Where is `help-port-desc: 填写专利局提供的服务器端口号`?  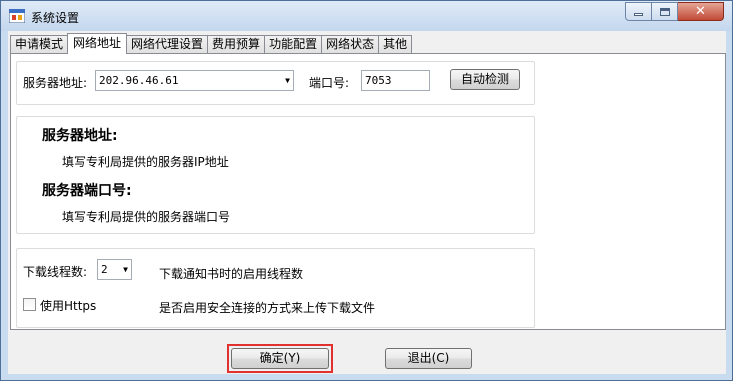
help-port-desc: 填写专利局提供的服务器端口号 is located at coordinates (146, 217).